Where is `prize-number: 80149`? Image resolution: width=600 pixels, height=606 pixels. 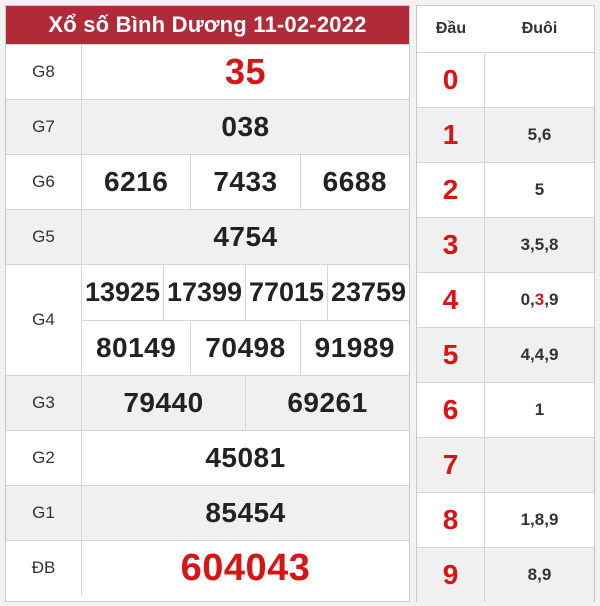
prize-number: 80149 is located at coordinates (136, 347).